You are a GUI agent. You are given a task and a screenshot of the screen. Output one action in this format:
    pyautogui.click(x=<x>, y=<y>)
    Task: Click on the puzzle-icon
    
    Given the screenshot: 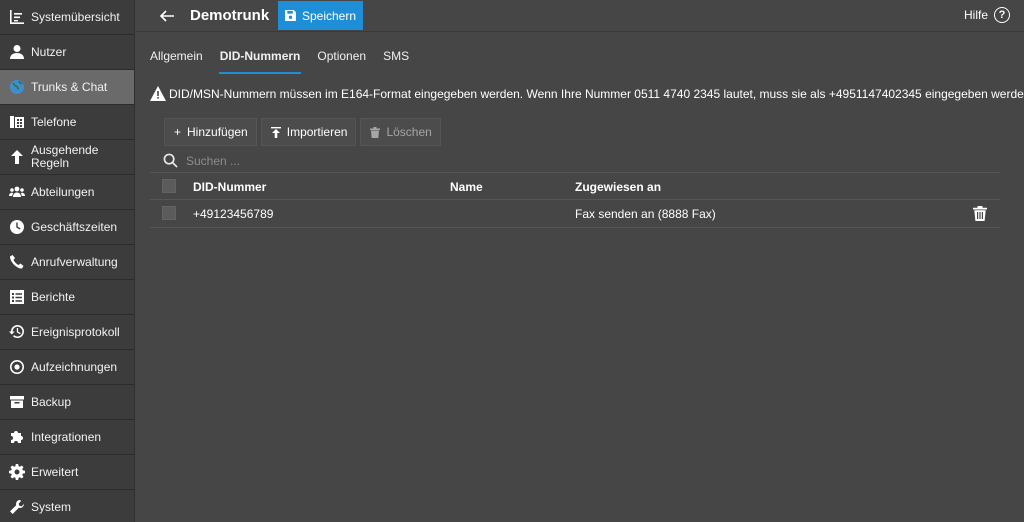 What is the action you would take?
    pyautogui.click(x=17, y=437)
    